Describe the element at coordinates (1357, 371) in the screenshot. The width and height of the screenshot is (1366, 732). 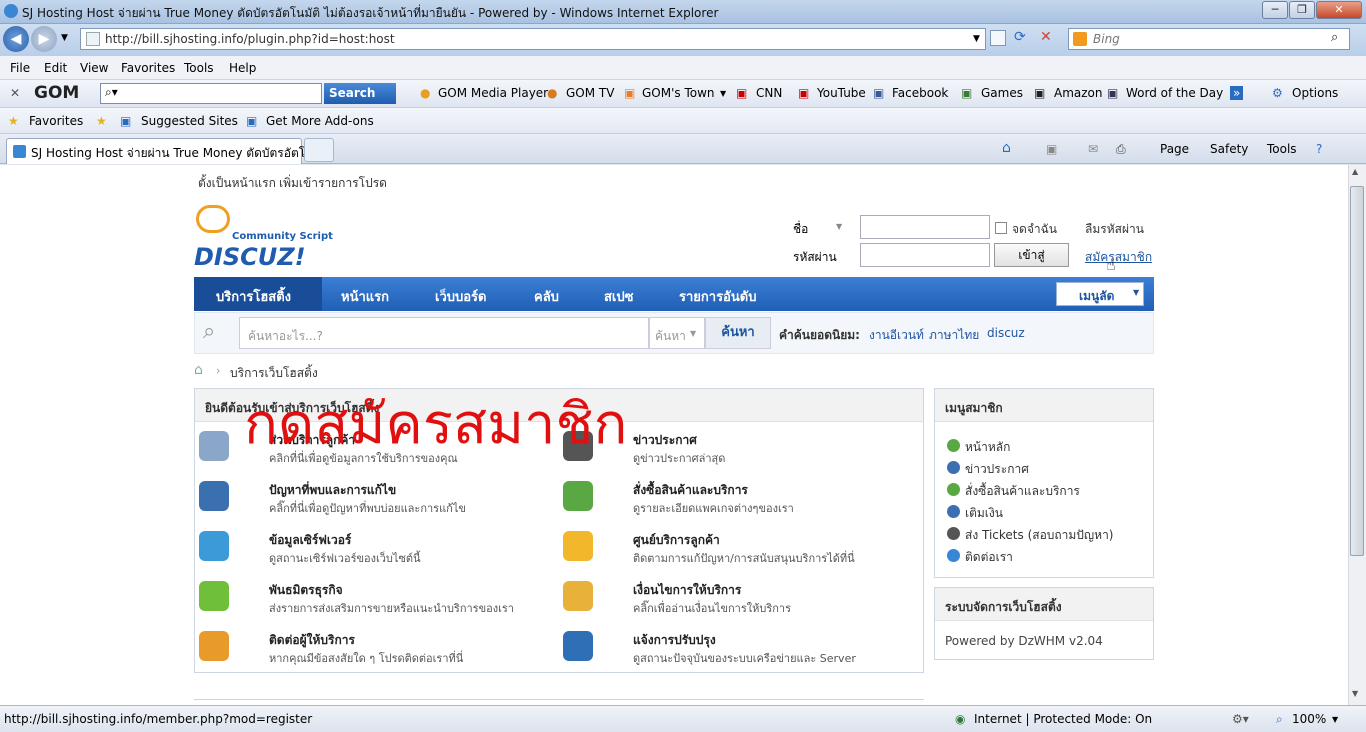
I see `scrollbar-thumb` at that location.